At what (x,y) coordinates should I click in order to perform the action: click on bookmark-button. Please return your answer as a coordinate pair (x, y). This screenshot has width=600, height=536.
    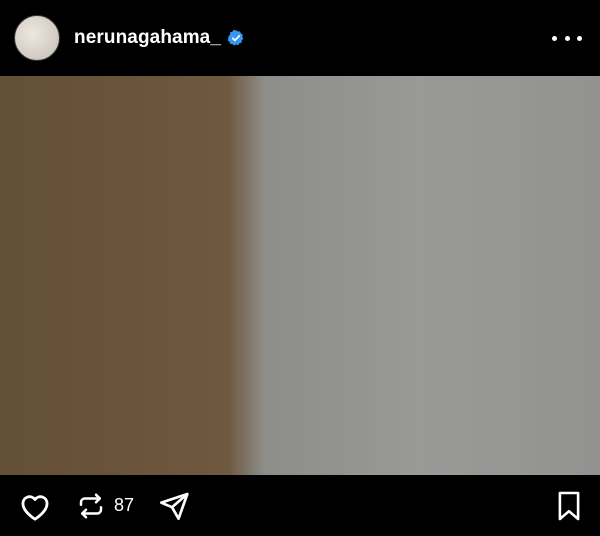
    Looking at the image, I should click on (569, 506).